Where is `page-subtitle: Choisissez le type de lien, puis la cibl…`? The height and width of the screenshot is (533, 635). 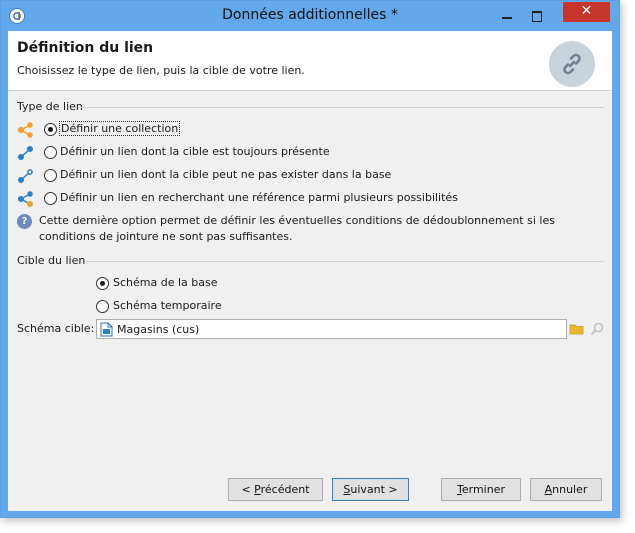 page-subtitle: Choisissez le type de lien, puis la cibl… is located at coordinates (161, 70).